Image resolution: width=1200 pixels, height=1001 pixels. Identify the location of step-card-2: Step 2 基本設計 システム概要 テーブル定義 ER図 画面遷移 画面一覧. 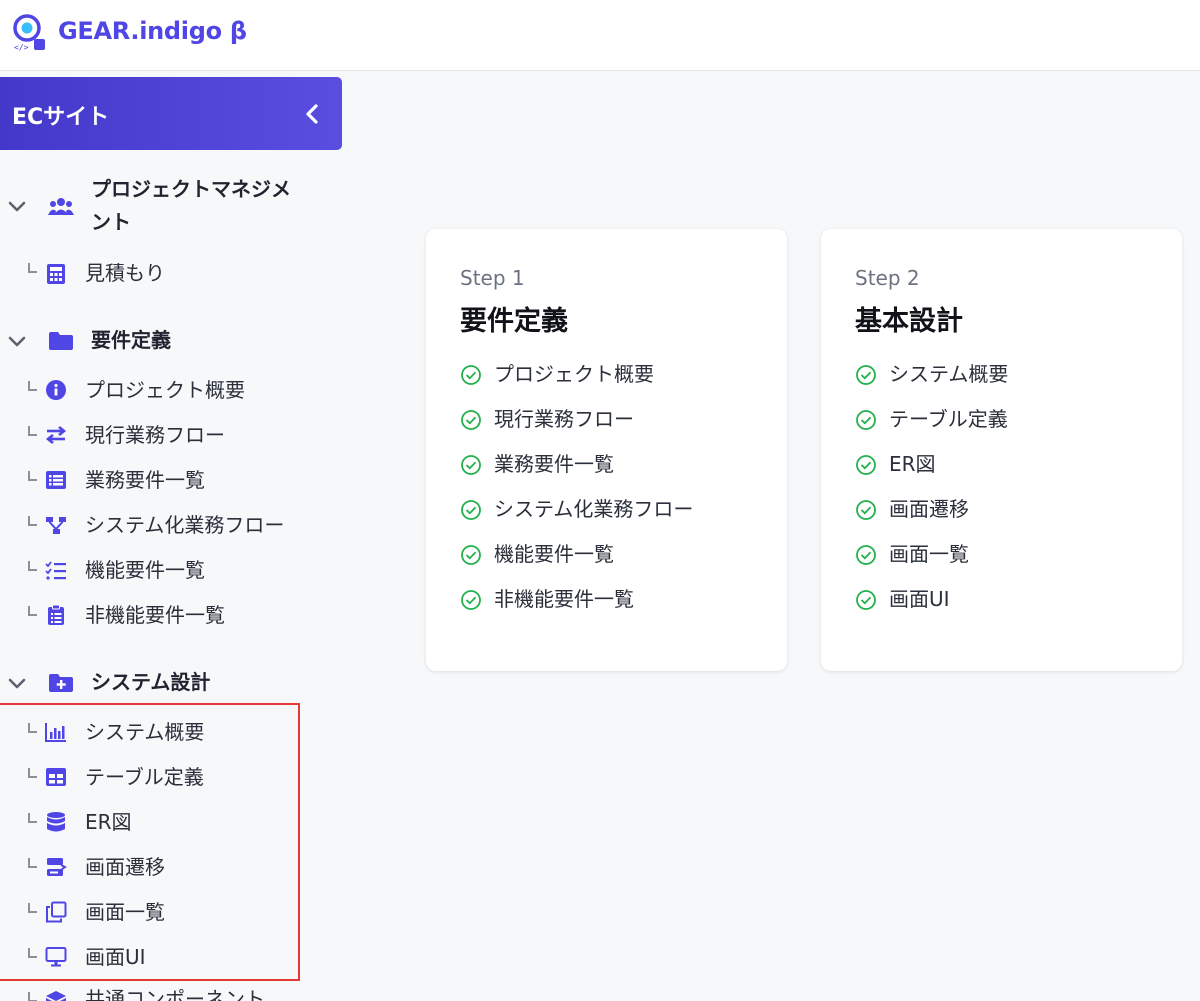
(1001, 450).